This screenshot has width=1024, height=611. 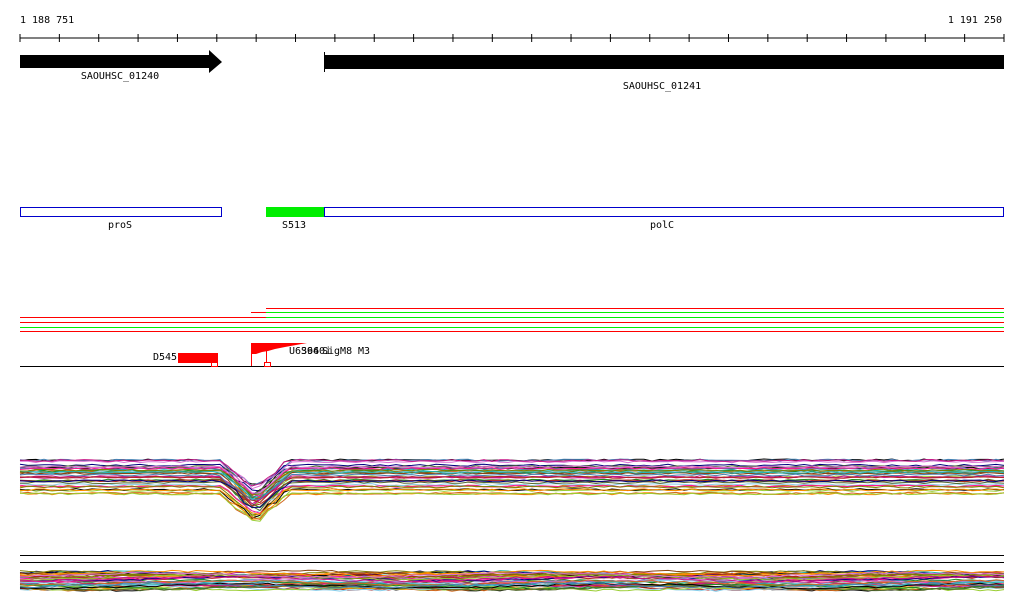 What do you see at coordinates (337, 351) in the screenshot?
I see `marker-label: SigM8` at bounding box center [337, 351].